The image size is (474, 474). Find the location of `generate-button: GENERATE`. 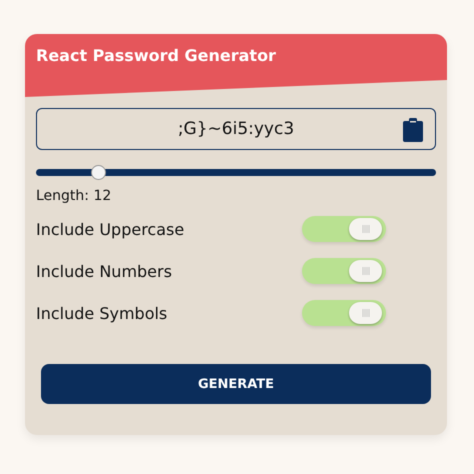

generate-button: GENERATE is located at coordinates (236, 384).